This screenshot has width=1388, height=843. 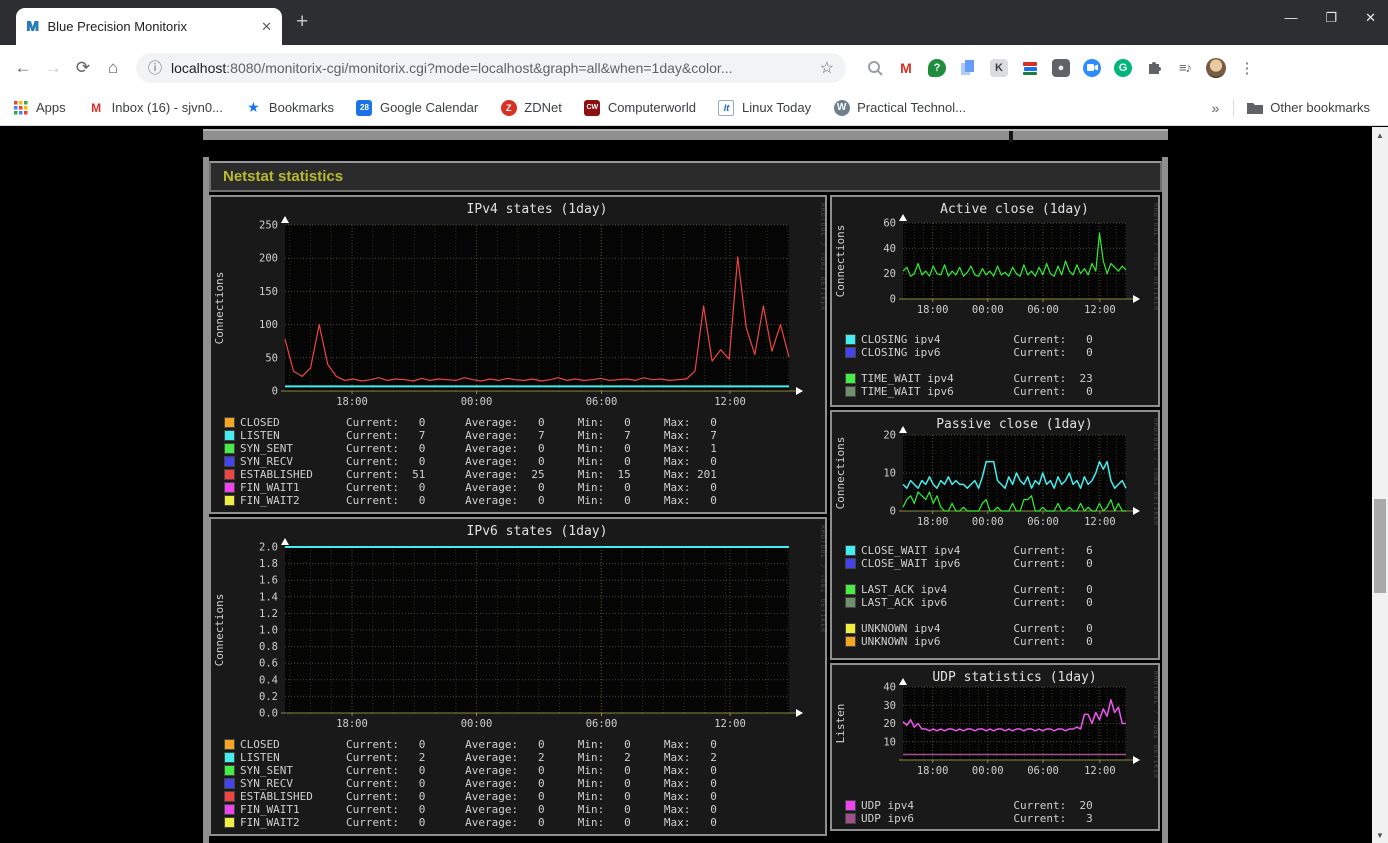 What do you see at coordinates (1380, 135) in the screenshot?
I see `scrollbar-up-arrow: ▲` at bounding box center [1380, 135].